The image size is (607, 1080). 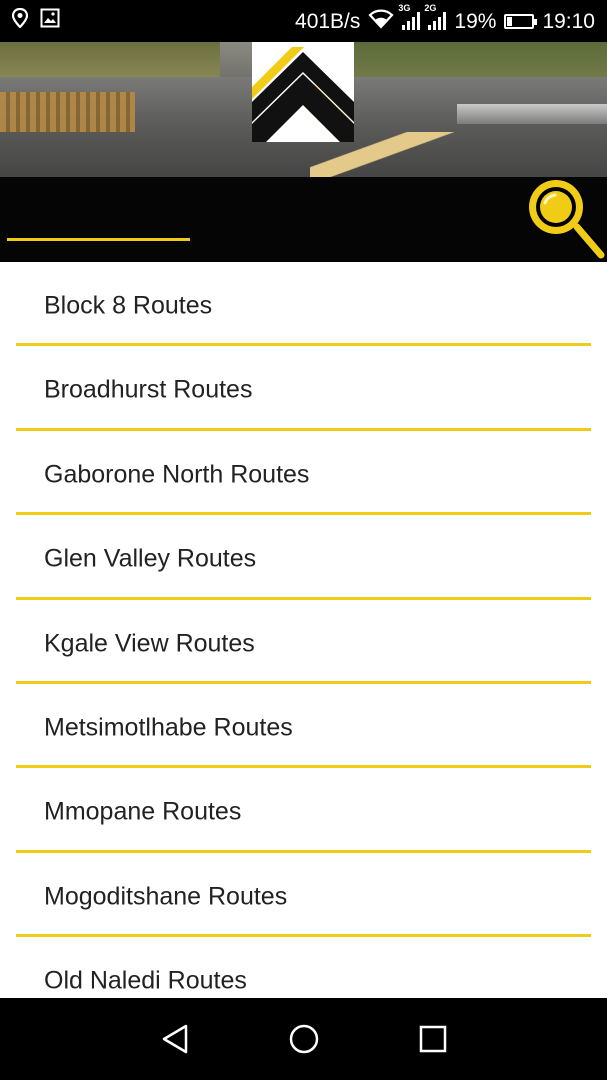 What do you see at coordinates (50, 21) in the screenshot?
I see `image-icon` at bounding box center [50, 21].